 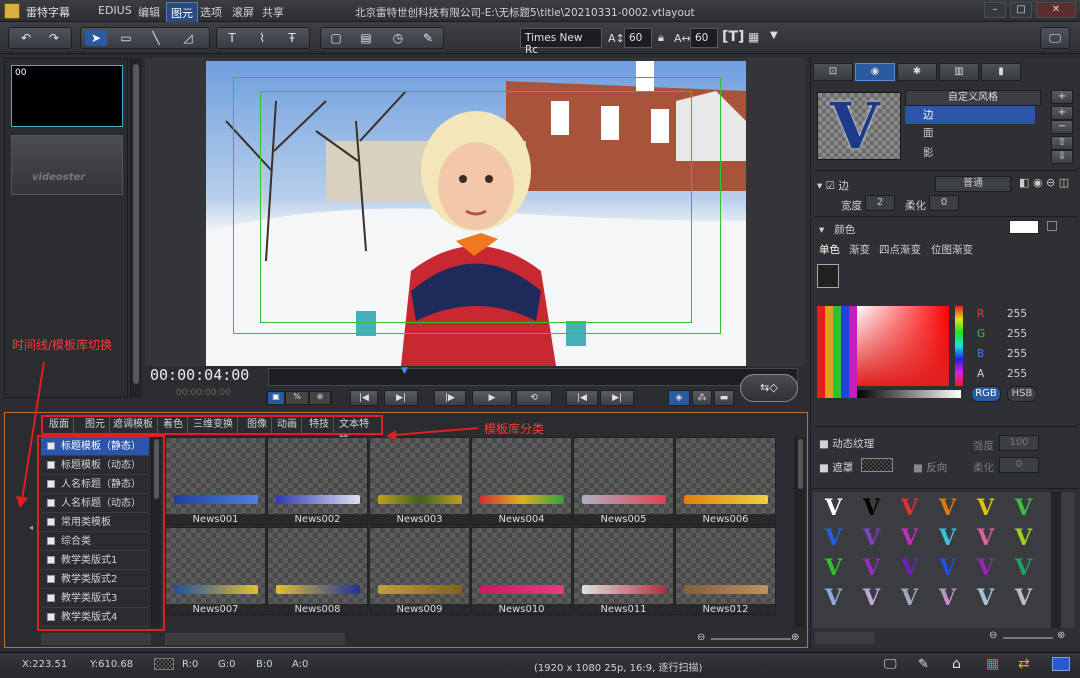 What do you see at coordinates (492, 398) in the screenshot?
I see `play-button: ▶` at bounding box center [492, 398].